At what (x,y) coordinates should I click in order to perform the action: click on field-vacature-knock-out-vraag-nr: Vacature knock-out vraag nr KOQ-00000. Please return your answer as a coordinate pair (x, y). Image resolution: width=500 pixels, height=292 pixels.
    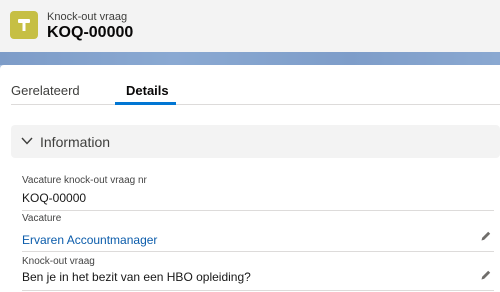
    Looking at the image, I should click on (258, 193).